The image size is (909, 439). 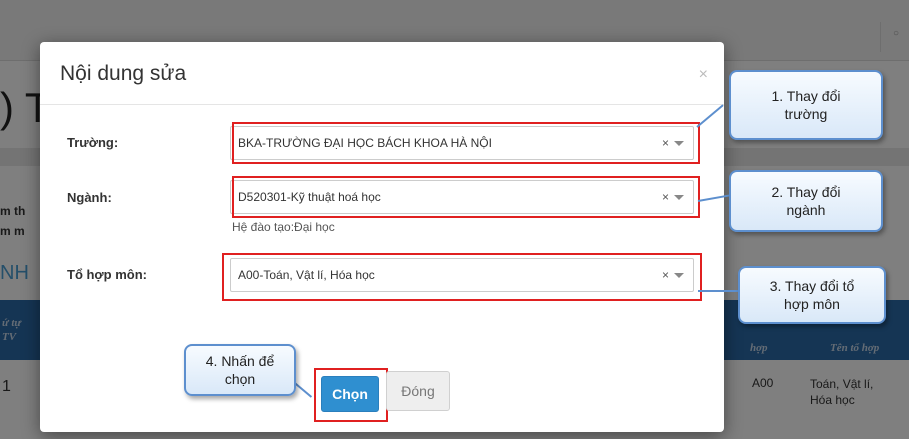 What do you see at coordinates (418, 391) in the screenshot?
I see `close-button: Đóng` at bounding box center [418, 391].